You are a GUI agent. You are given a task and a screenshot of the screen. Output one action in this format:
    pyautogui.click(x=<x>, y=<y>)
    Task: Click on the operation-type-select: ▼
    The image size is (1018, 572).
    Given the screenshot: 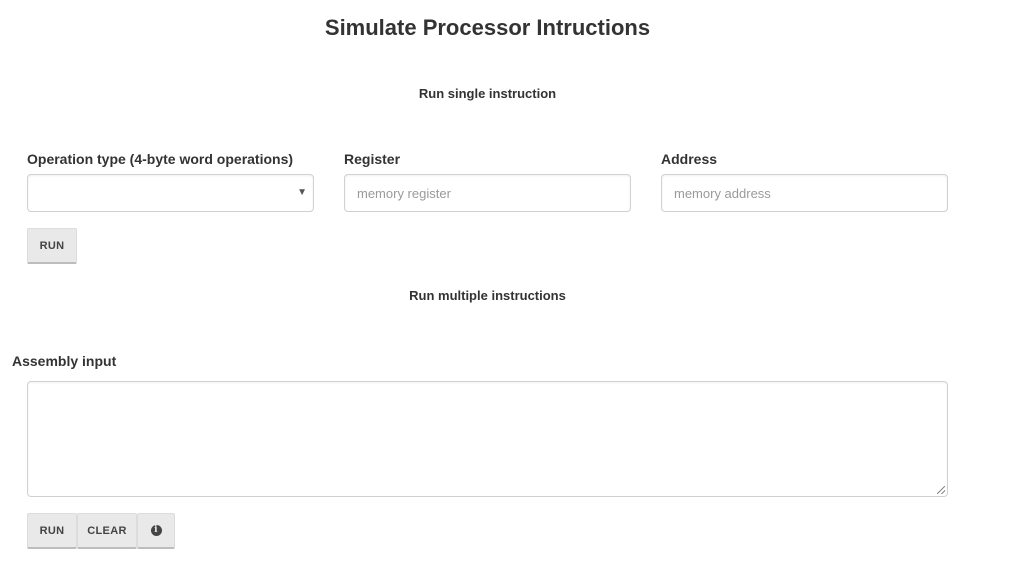 What is the action you would take?
    pyautogui.click(x=170, y=193)
    